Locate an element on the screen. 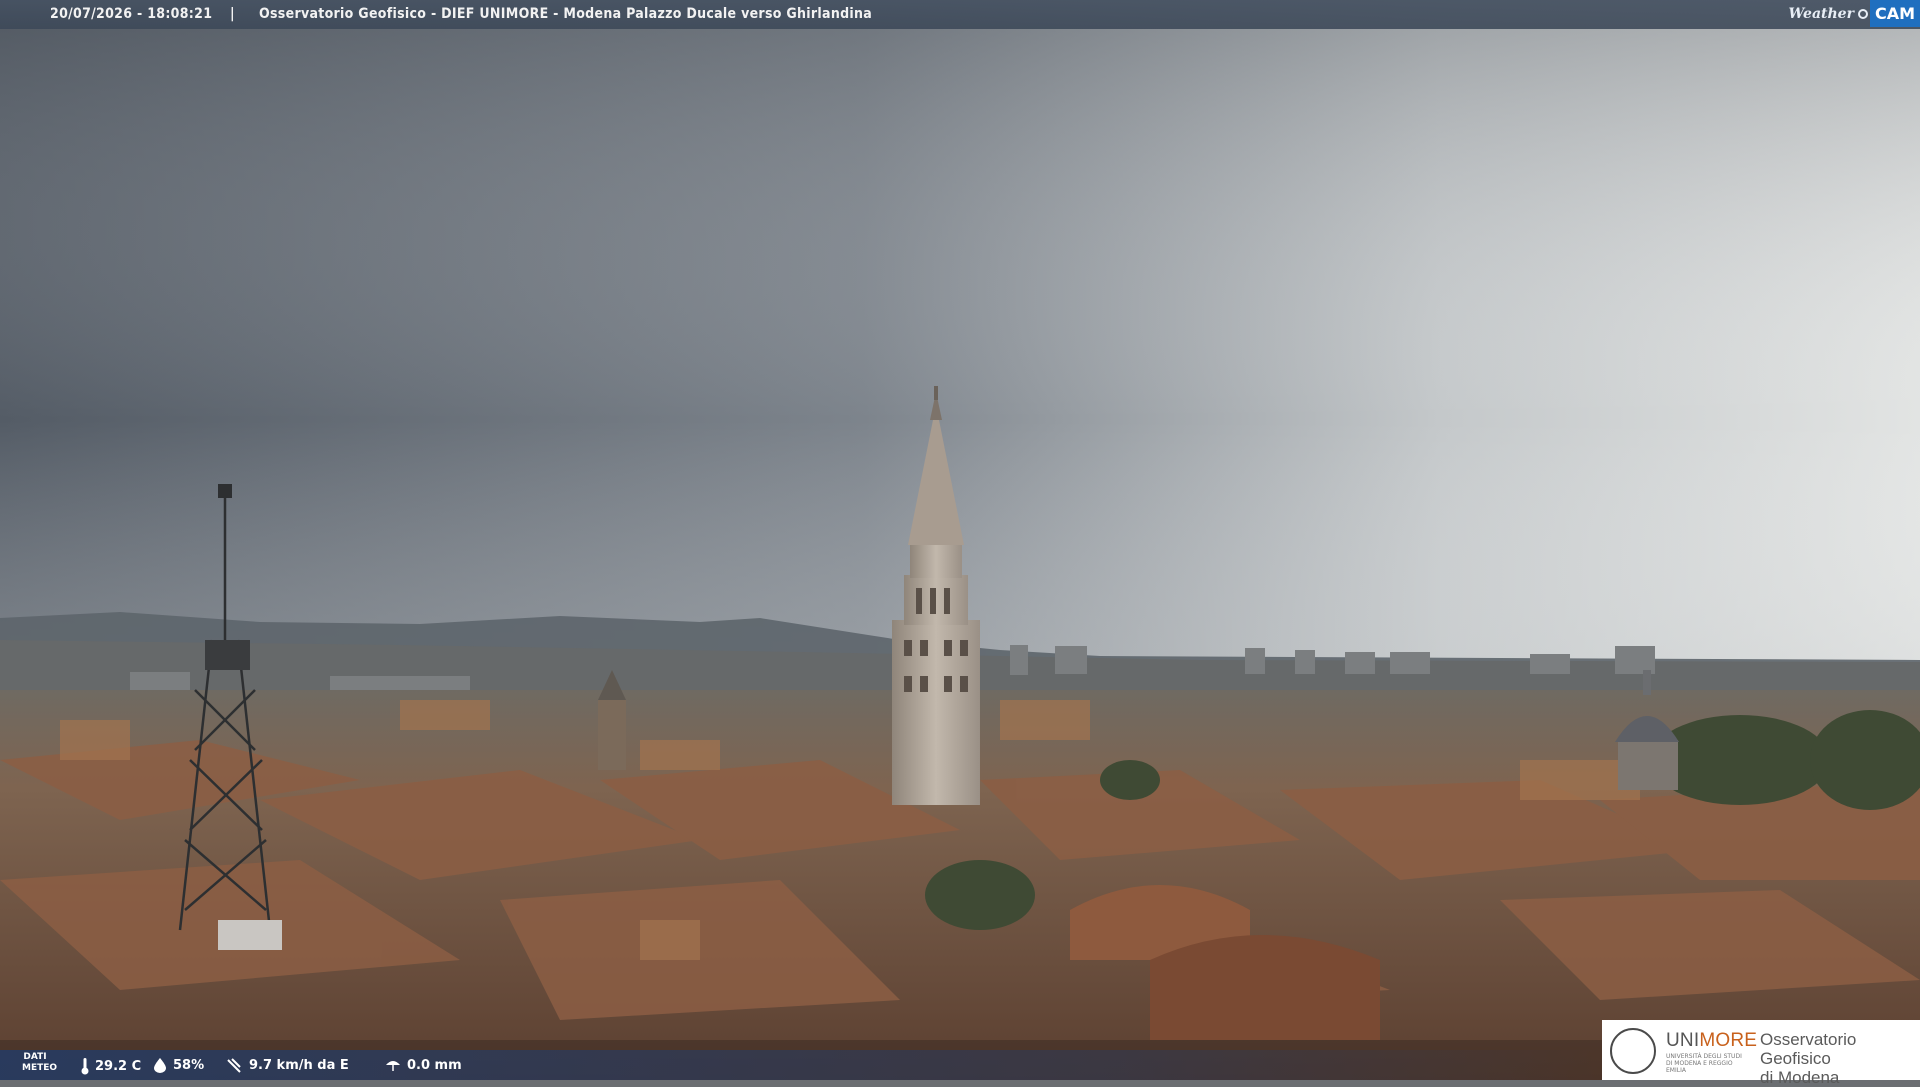 Image resolution: width=1920 pixels, height=1087 pixels. rain-value: 0.0 mm is located at coordinates (434, 1065).